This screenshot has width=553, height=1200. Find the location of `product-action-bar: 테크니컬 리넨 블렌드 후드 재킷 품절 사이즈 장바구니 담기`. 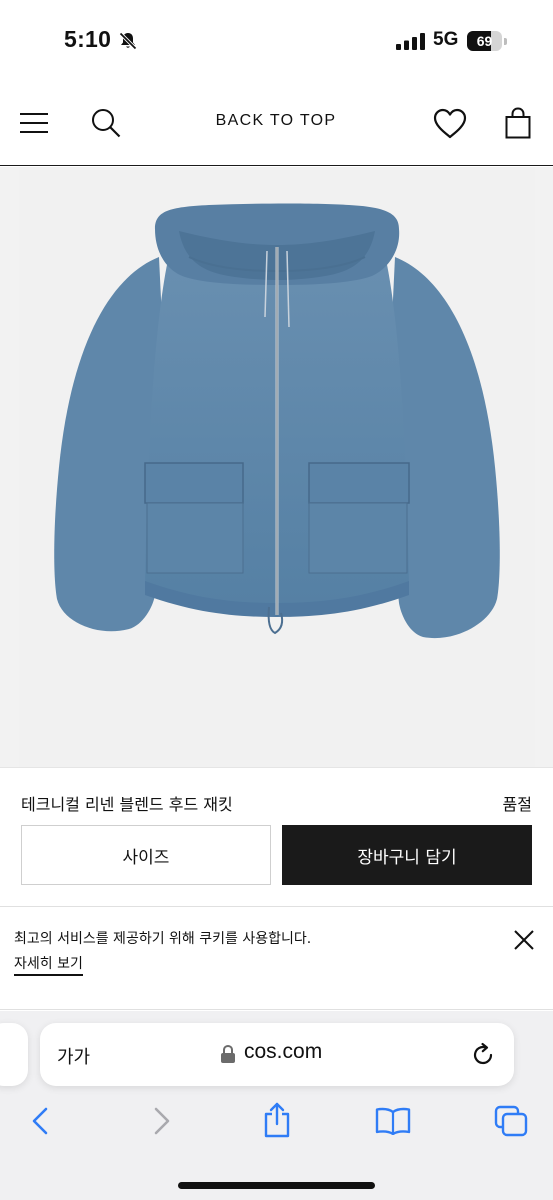

product-action-bar: 테크니컬 리넨 블렌드 후드 재킷 품절 사이즈 장바구니 담기 is located at coordinates (276, 836).